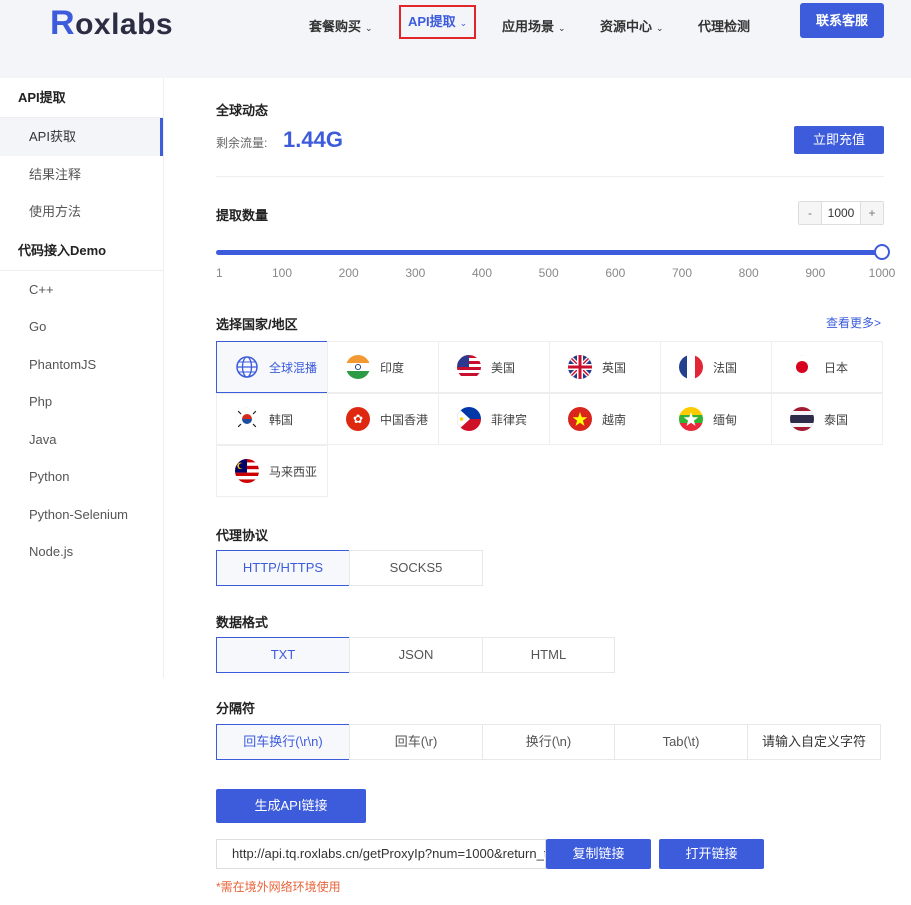 Image resolution: width=911 pixels, height=905 pixels. I want to click on separator-tab-option: Tab(\t), so click(681, 742).